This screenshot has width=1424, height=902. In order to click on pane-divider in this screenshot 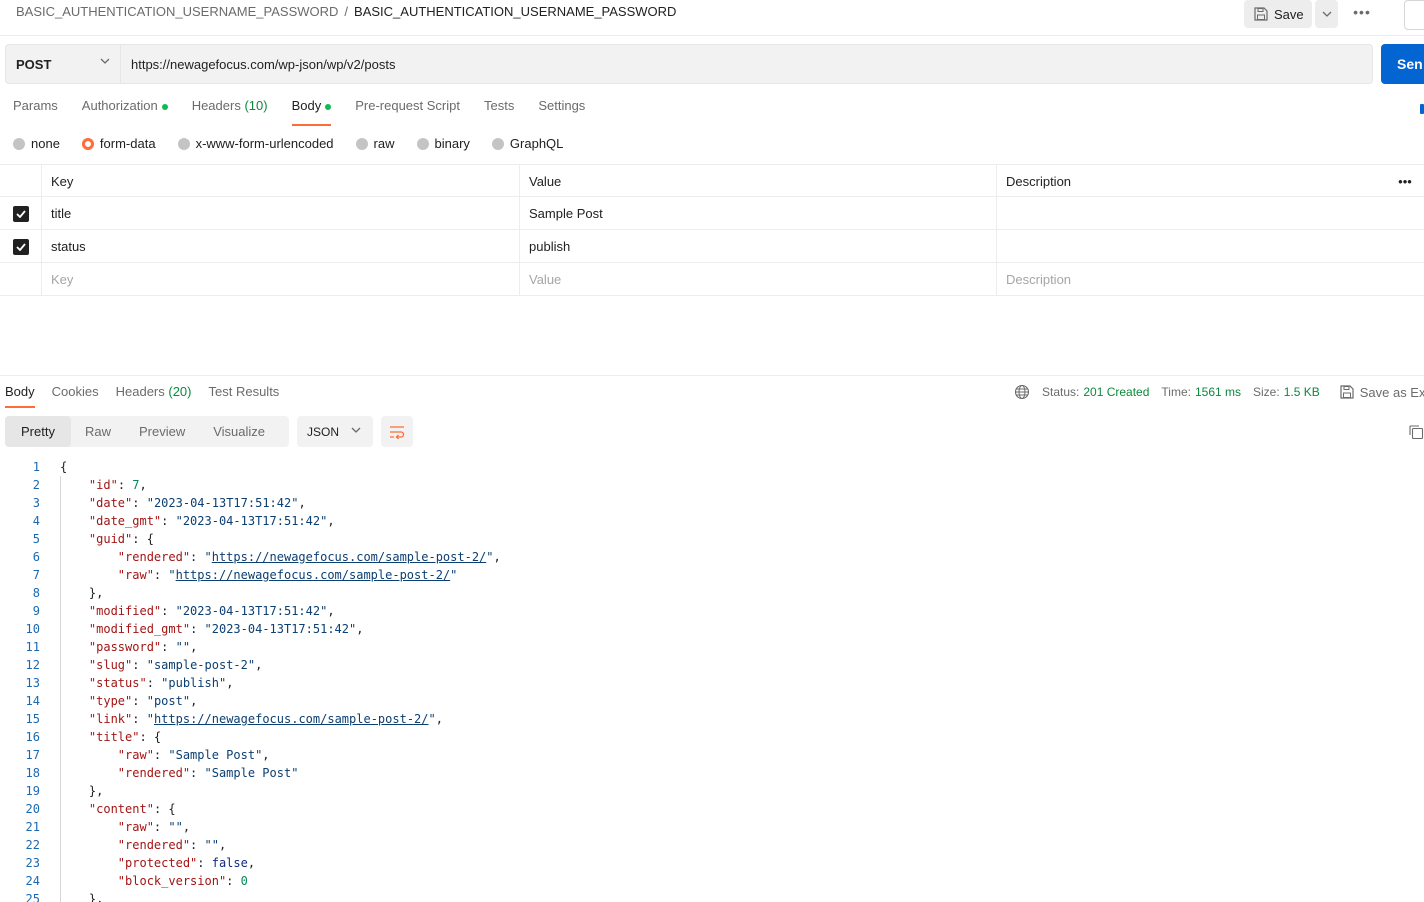, I will do `click(712, 375)`.